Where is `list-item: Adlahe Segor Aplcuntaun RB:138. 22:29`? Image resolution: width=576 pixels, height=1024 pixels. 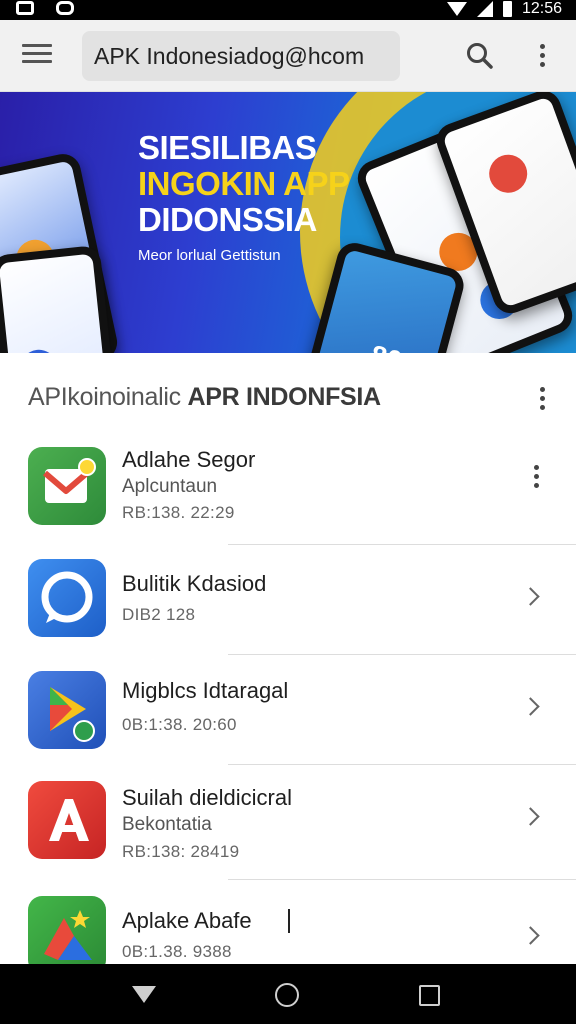 list-item: Adlahe Segor Aplcuntaun RB:138. 22:29 is located at coordinates (288, 490).